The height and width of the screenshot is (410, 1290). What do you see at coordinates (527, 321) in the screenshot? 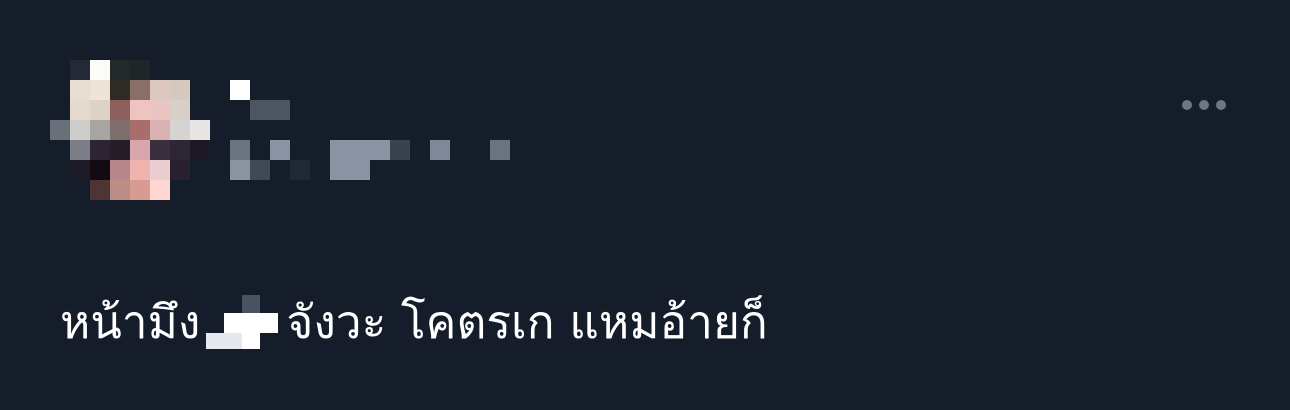
I see `post-text-after: จังวะ โคตรเก แหมอ้ายก็` at bounding box center [527, 321].